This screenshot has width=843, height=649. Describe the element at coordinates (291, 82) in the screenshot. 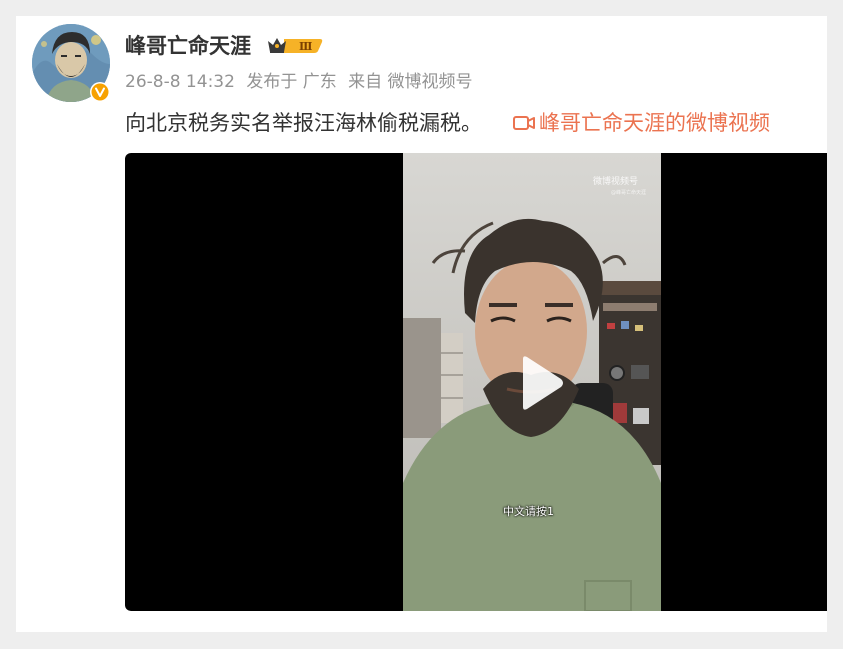

I see `post-location: 发布于 广东` at that location.